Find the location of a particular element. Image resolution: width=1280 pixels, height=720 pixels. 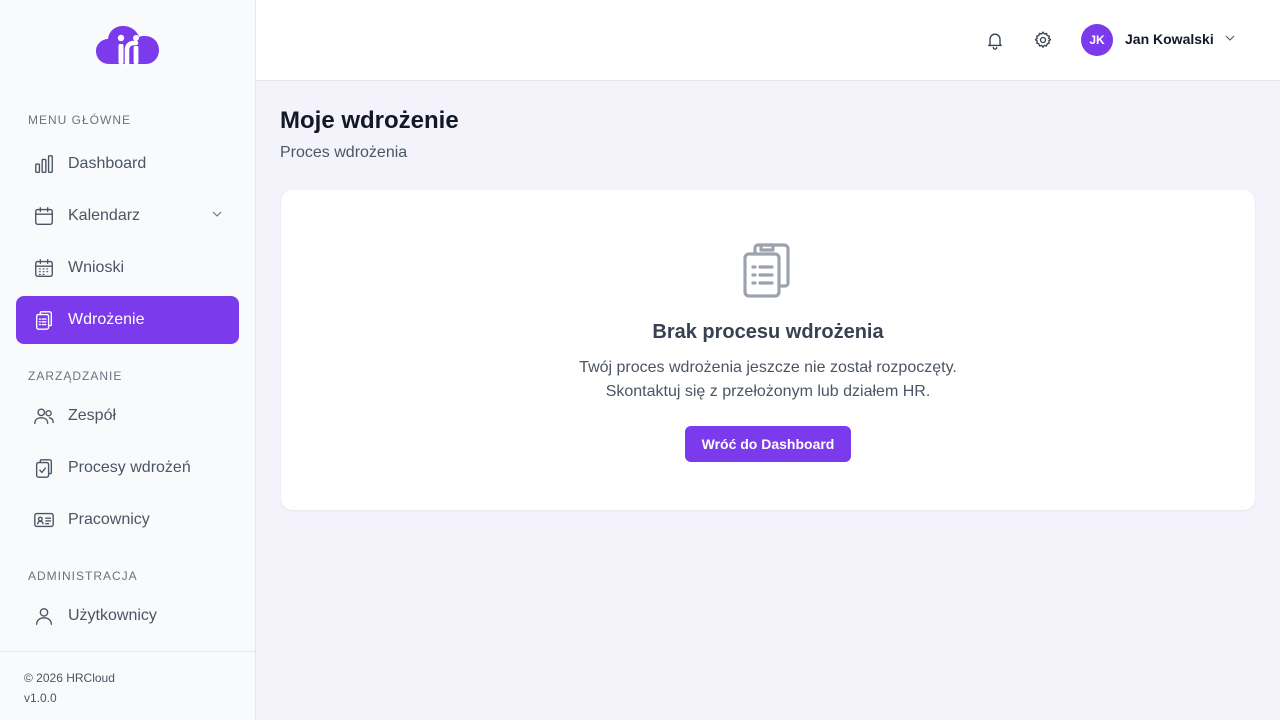

sidebar-item-dashboard: Dashboard is located at coordinates (127, 164).